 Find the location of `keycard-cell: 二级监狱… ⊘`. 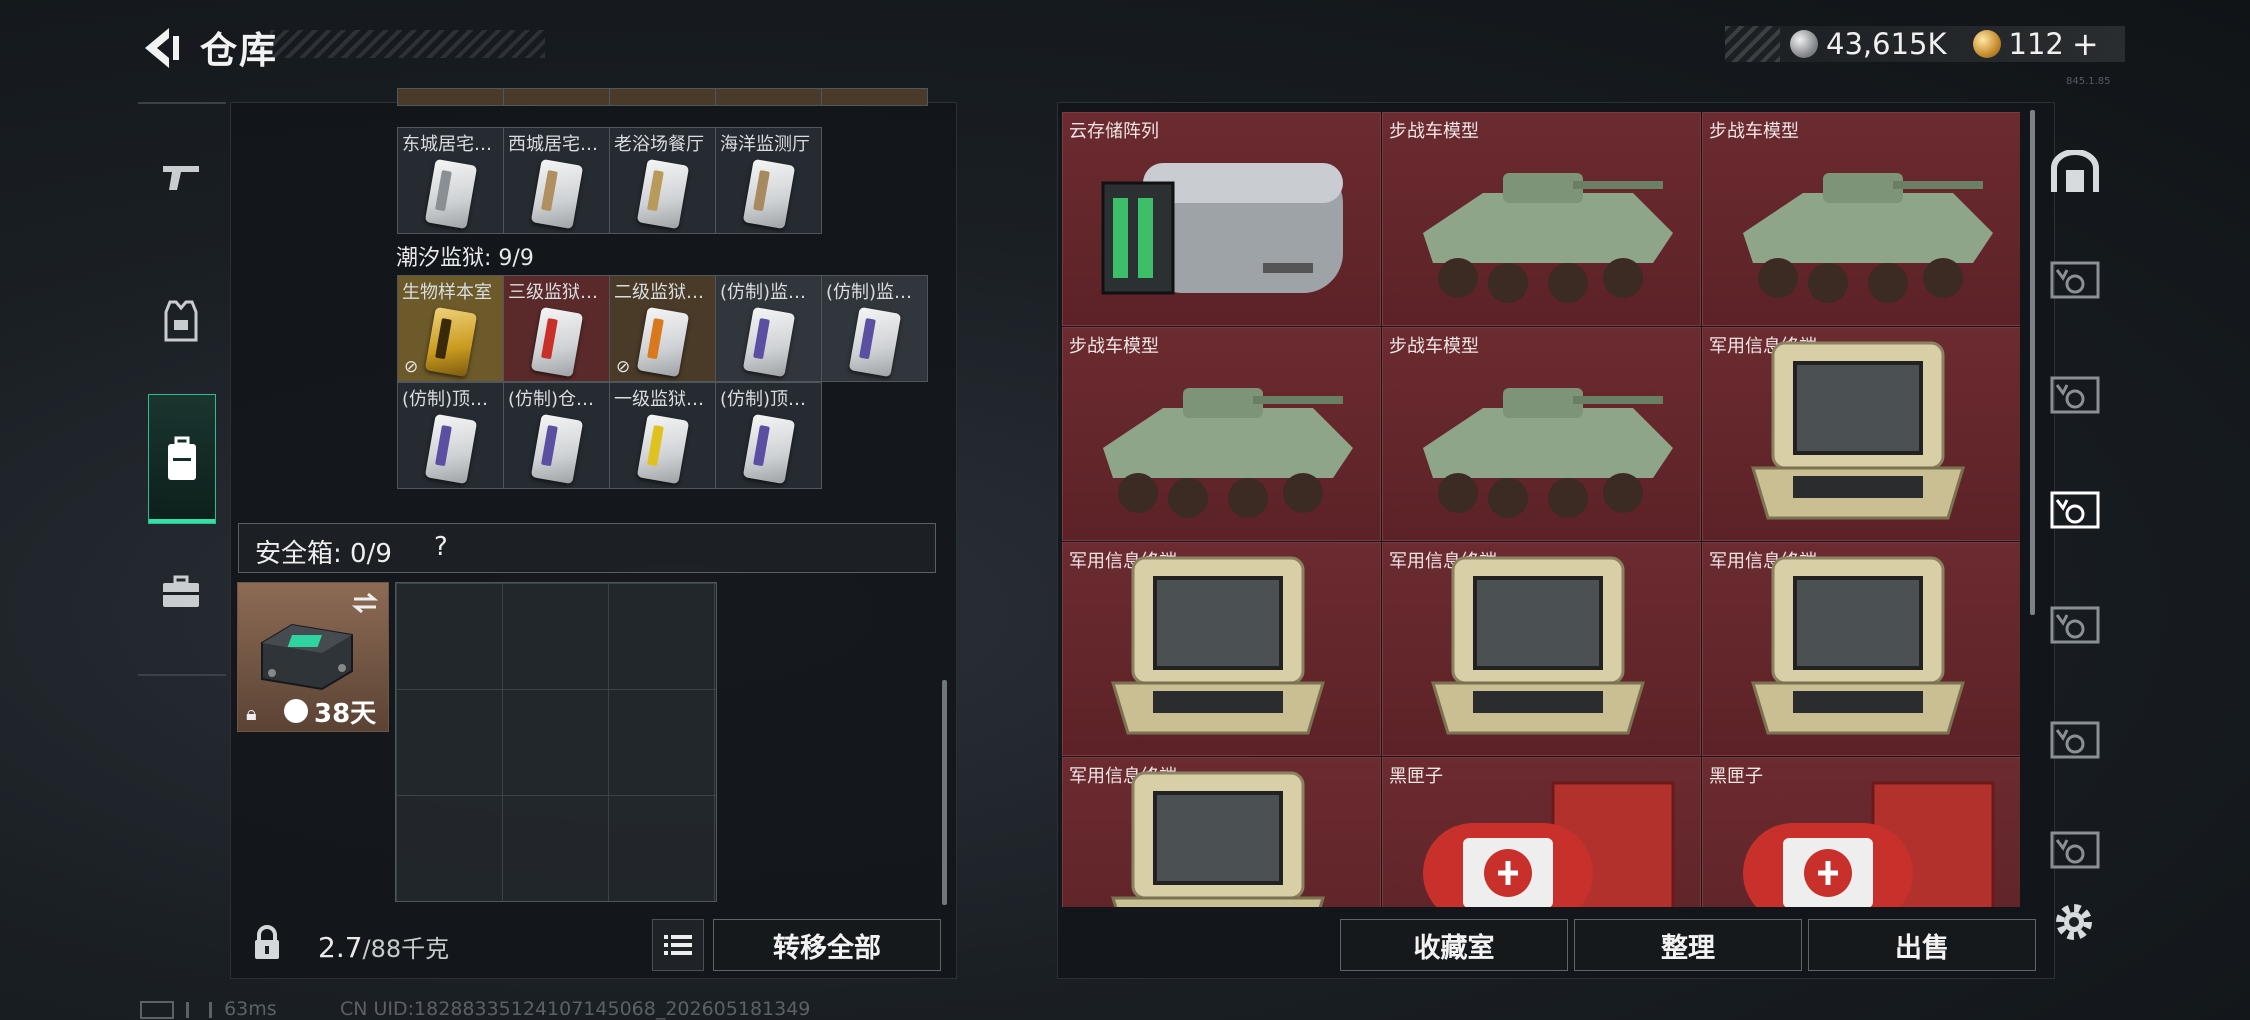

keycard-cell: 二级监狱… ⊘ is located at coordinates (662, 328).